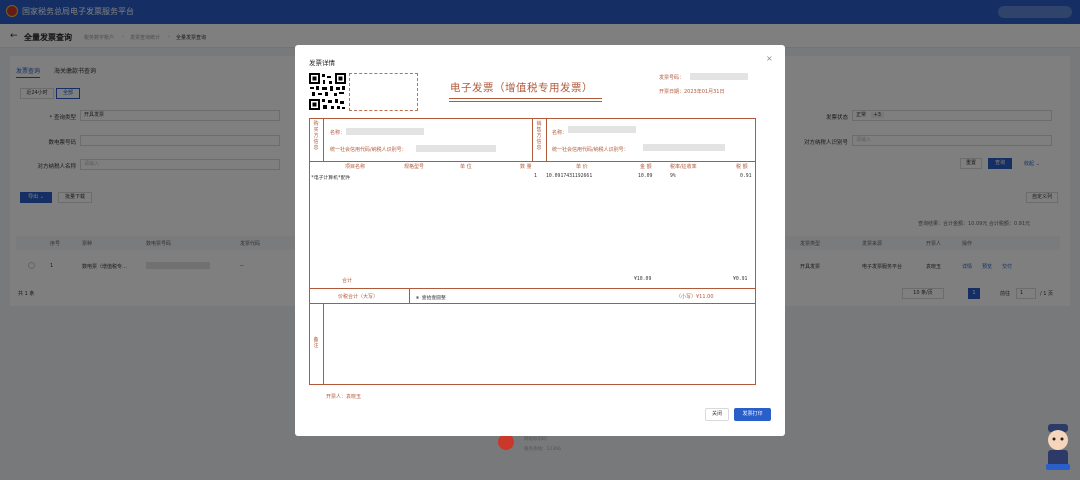 The image size is (1080, 480). I want to click on redacted-seller-name, so click(602, 129).